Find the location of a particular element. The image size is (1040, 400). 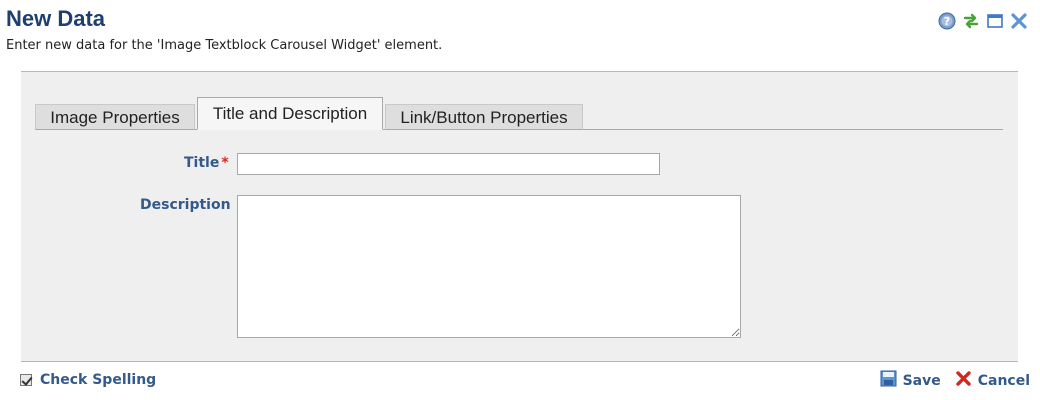

title-input is located at coordinates (448, 164).